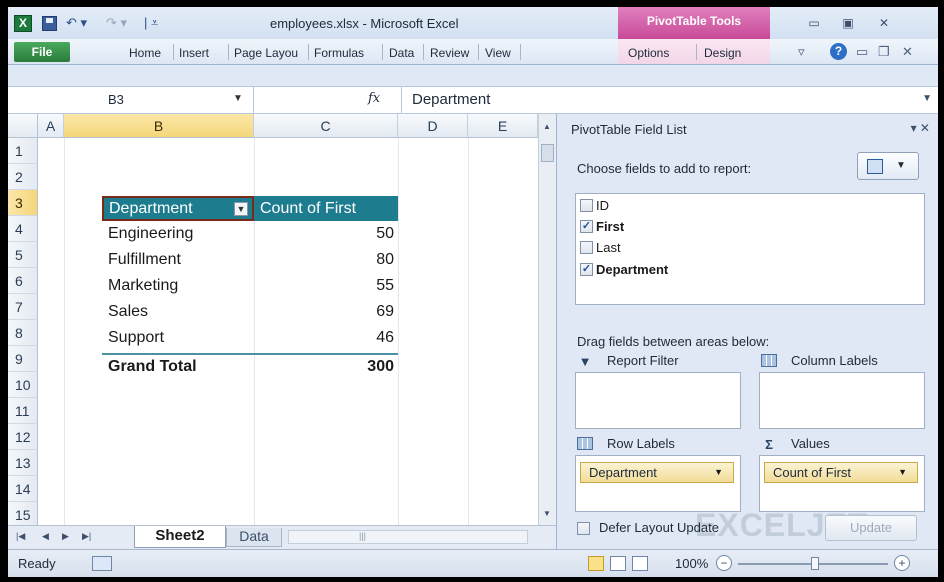  I want to click on page-layout-view-icon, so click(618, 563).